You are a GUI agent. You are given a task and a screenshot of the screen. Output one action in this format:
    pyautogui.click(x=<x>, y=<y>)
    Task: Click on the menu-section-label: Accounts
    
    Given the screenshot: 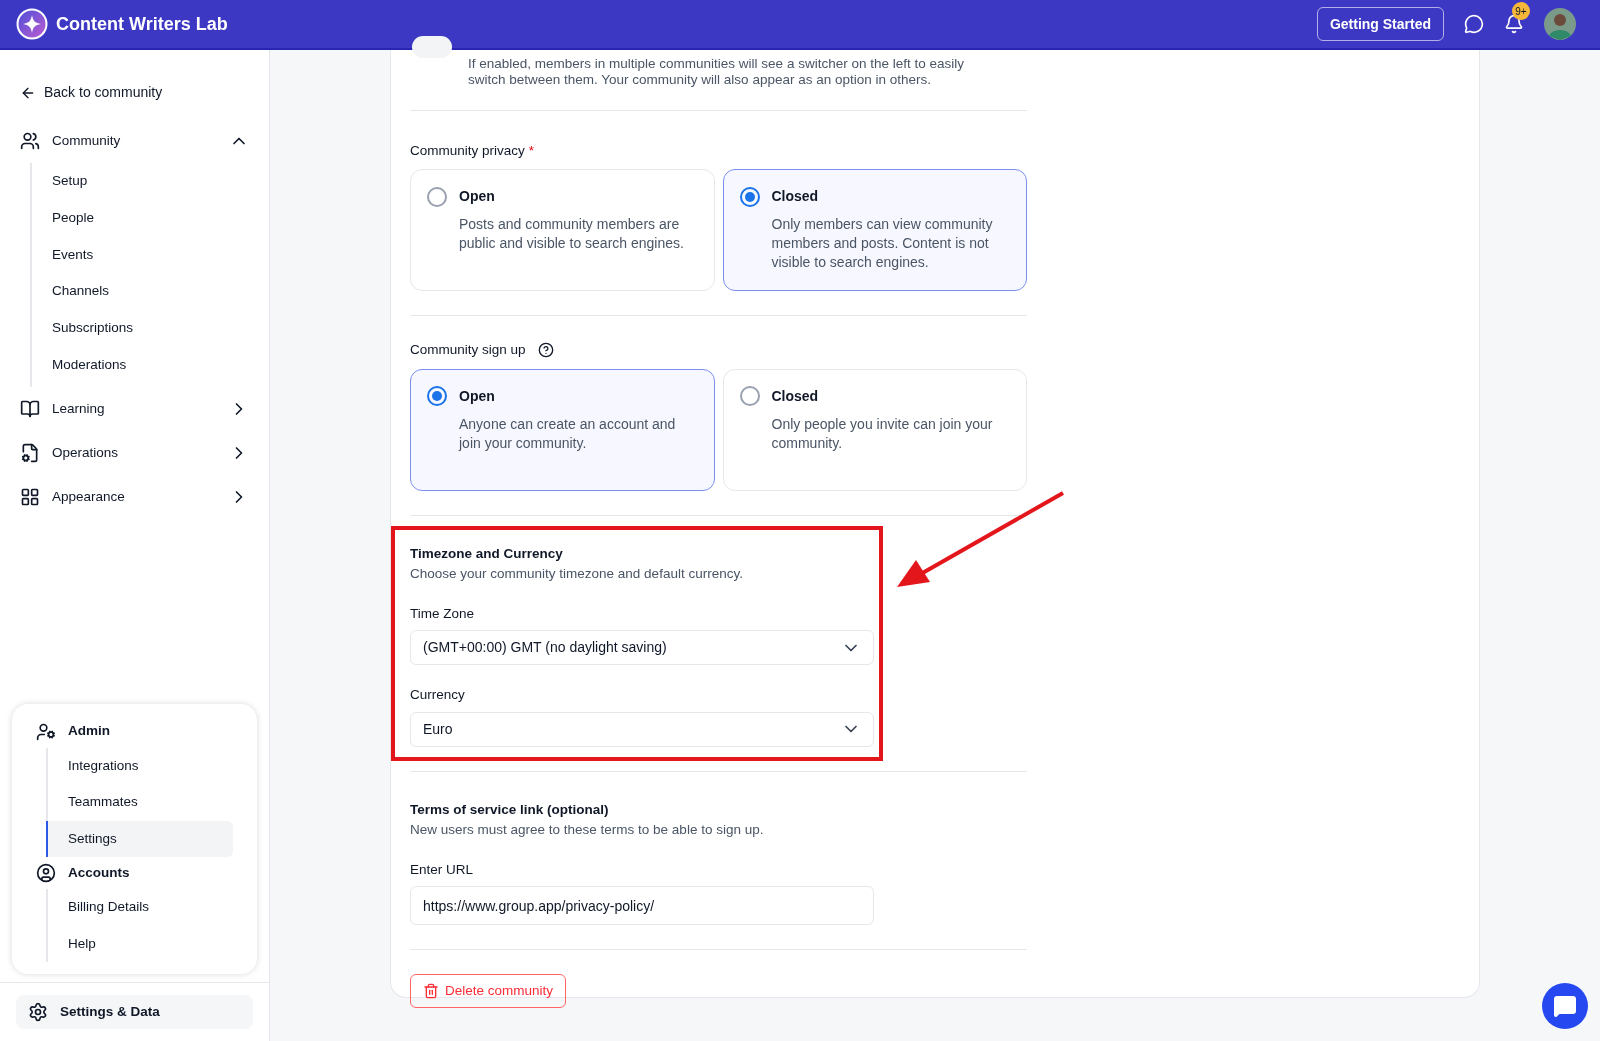 What is the action you would take?
    pyautogui.click(x=99, y=872)
    